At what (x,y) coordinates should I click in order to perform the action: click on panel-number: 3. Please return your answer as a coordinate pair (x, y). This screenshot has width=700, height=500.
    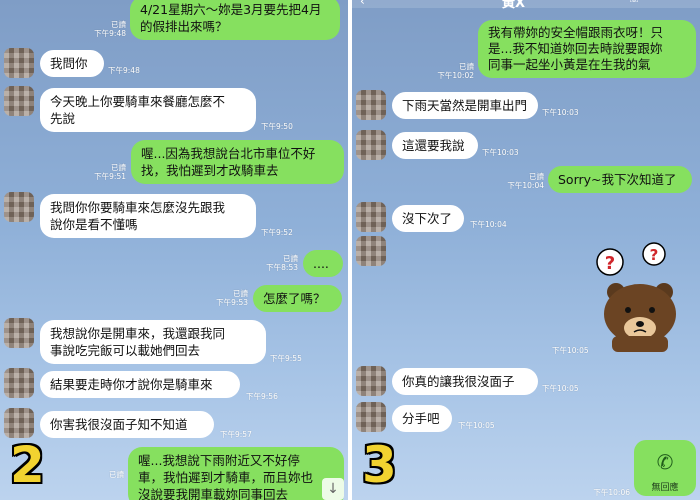
    Looking at the image, I should click on (379, 465).